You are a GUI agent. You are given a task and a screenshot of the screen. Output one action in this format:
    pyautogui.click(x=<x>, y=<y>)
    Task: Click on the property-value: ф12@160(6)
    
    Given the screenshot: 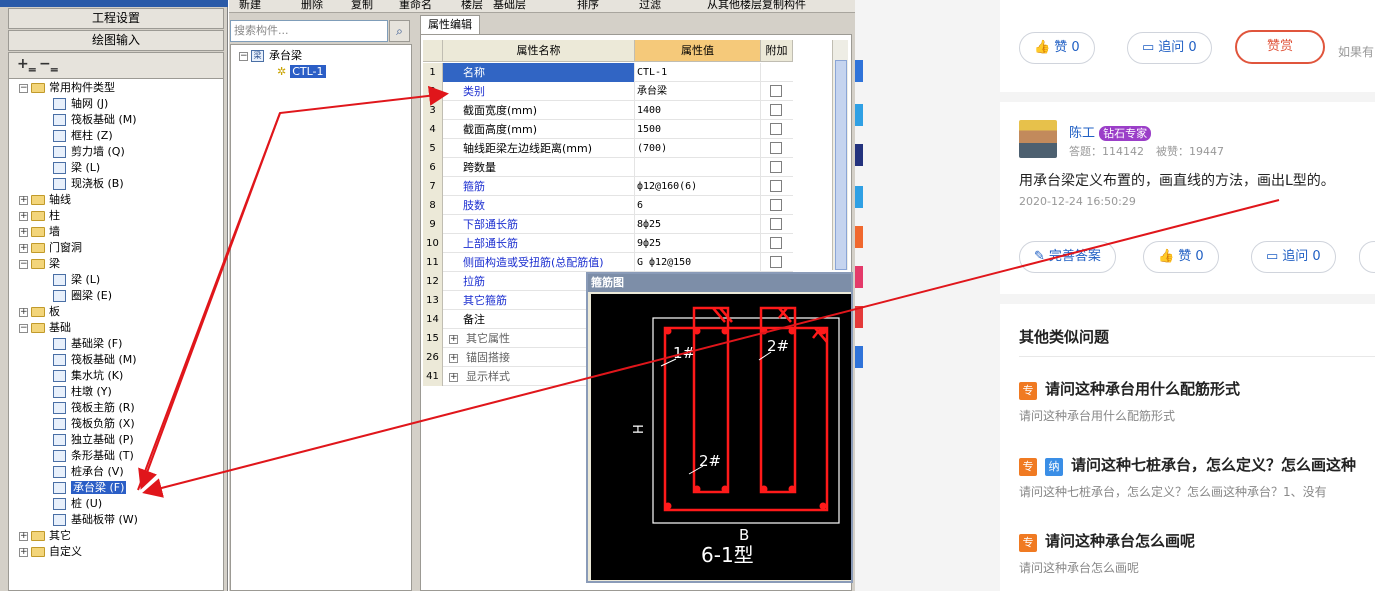 What is the action you would take?
    pyautogui.click(x=698, y=186)
    